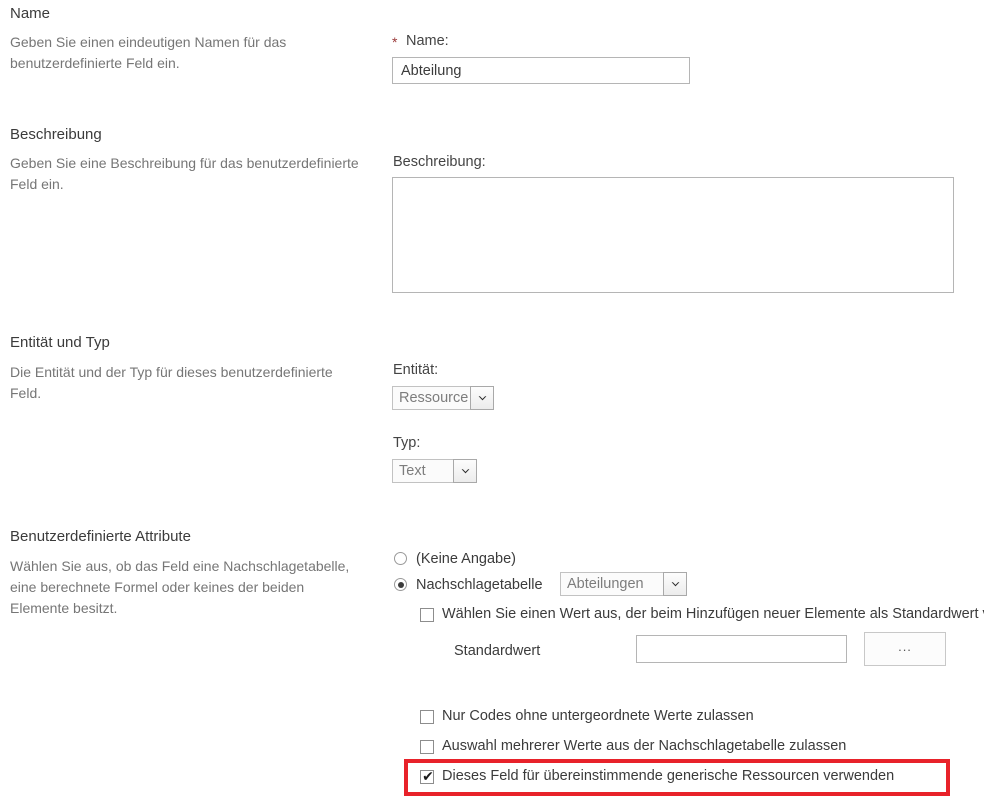  What do you see at coordinates (673, 235) in the screenshot?
I see `description-textarea` at bounding box center [673, 235].